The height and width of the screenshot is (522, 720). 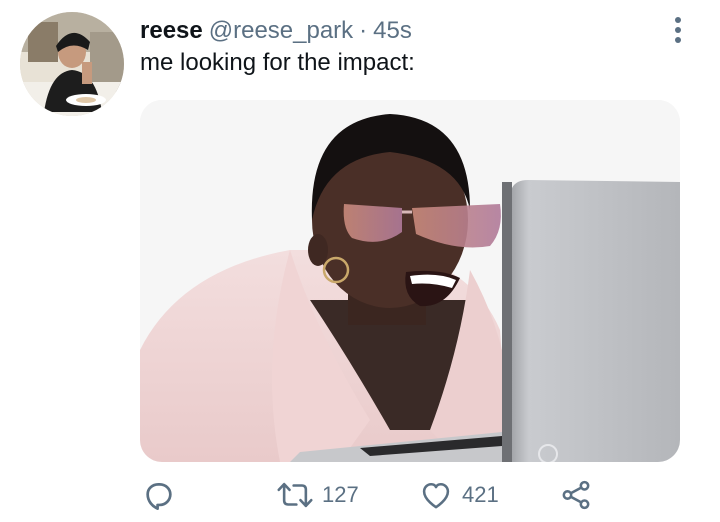 I want to click on reply-icon, so click(x=159, y=496).